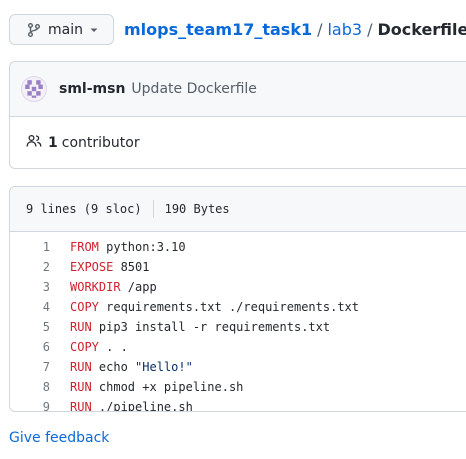 This screenshot has height=459, width=466. I want to click on line-code: COPY . ., so click(89, 347).